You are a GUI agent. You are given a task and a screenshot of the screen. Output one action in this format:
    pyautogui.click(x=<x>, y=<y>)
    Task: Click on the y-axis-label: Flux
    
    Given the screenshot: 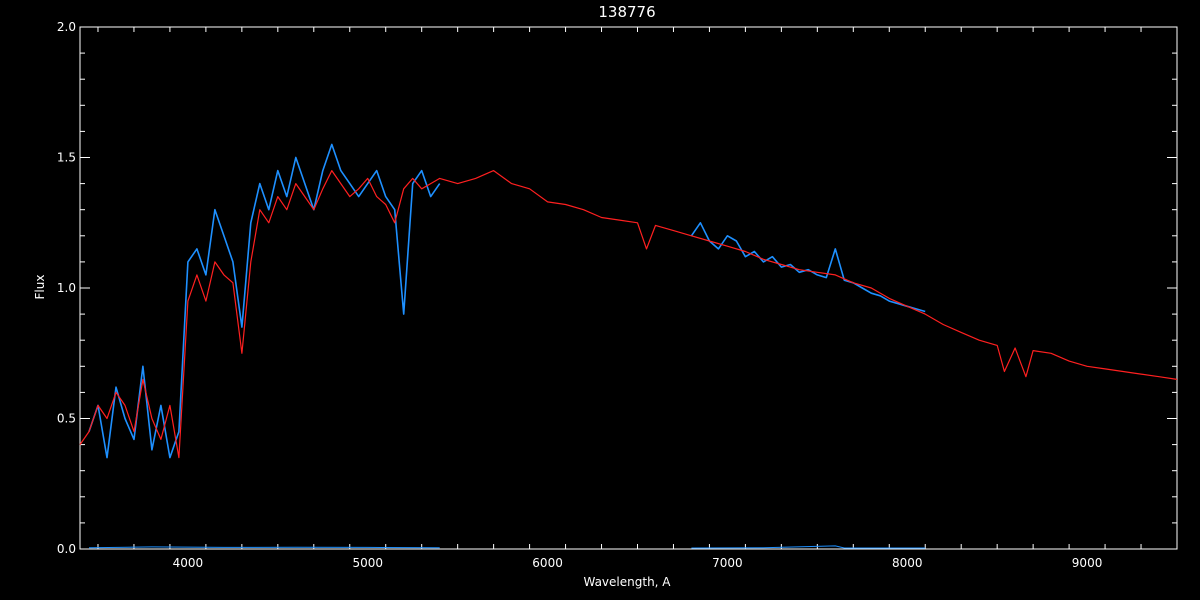 What is the action you would take?
    pyautogui.click(x=40, y=287)
    